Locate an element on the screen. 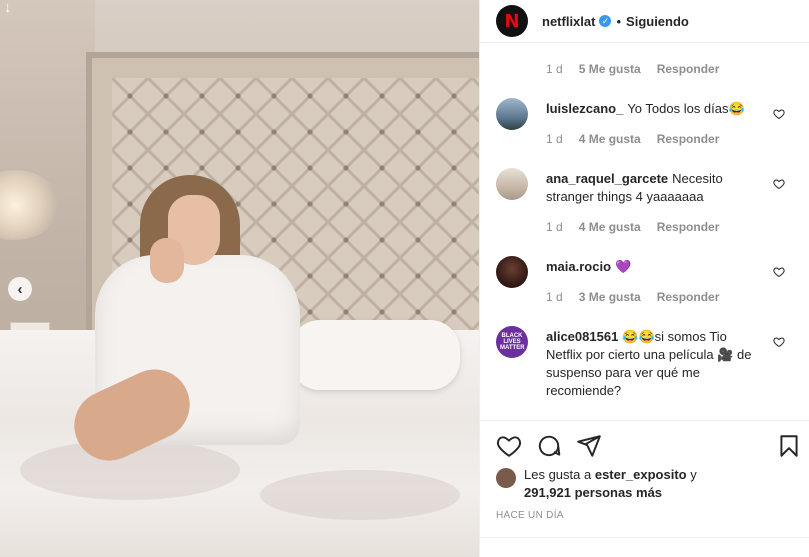  liker-avatar is located at coordinates (506, 478).